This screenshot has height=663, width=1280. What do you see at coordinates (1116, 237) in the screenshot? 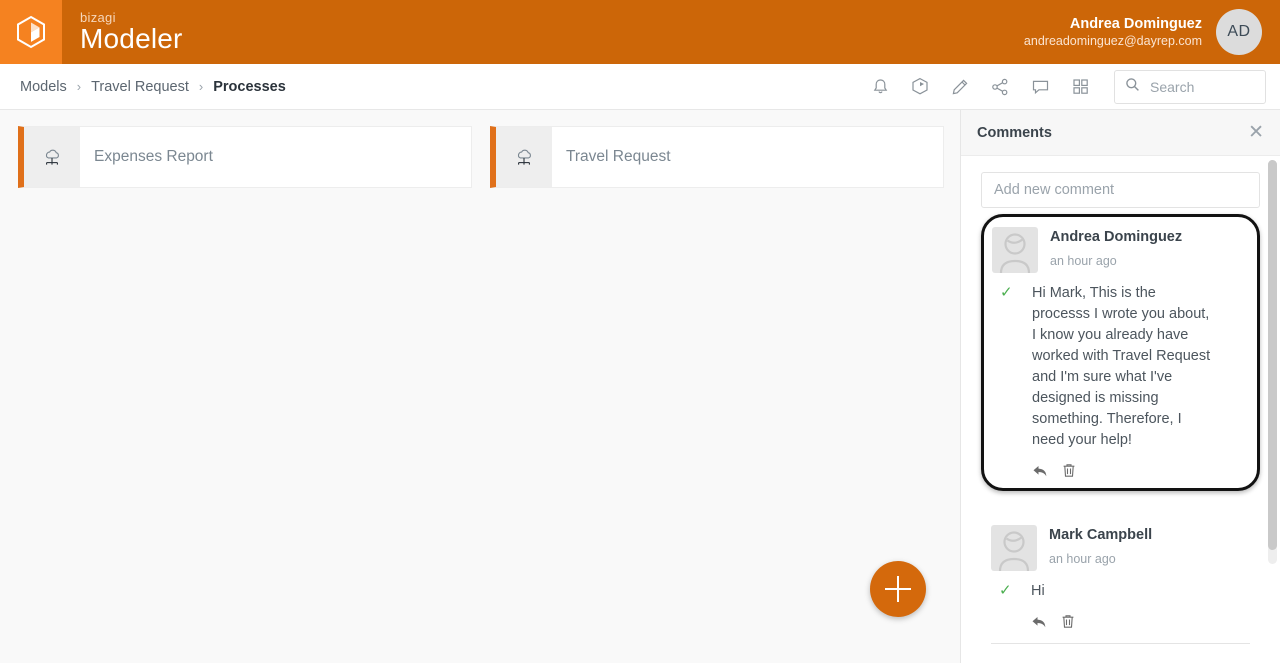
I see `comment-author: Andrea Dominguez` at bounding box center [1116, 237].